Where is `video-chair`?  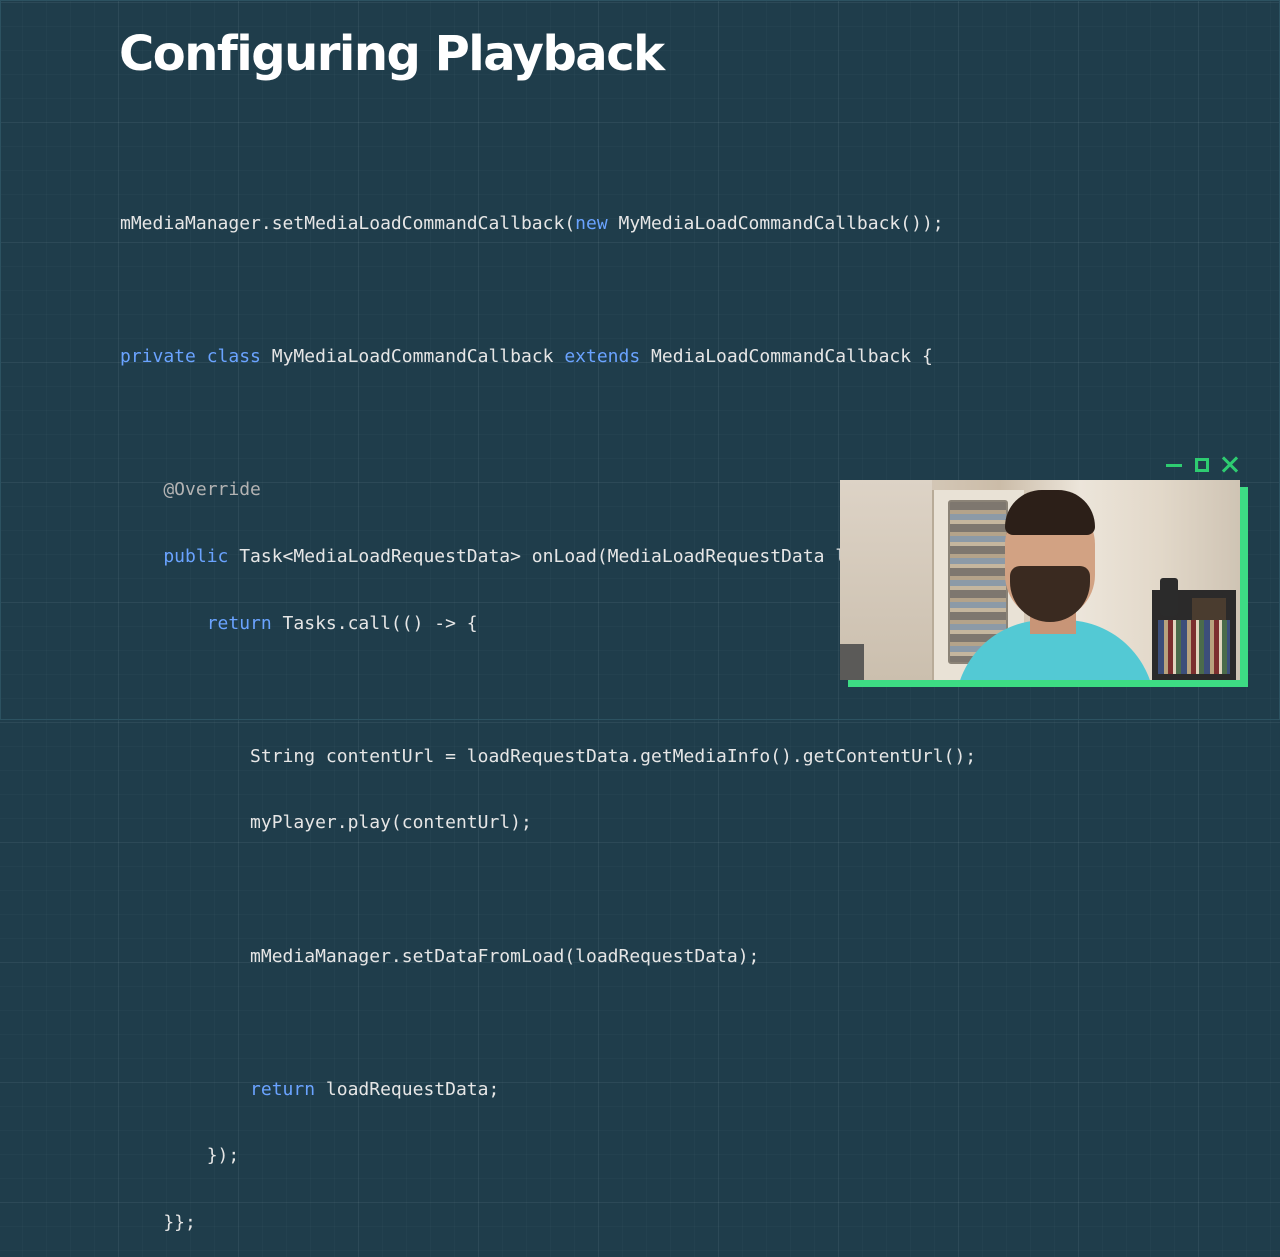 video-chair is located at coordinates (852, 662).